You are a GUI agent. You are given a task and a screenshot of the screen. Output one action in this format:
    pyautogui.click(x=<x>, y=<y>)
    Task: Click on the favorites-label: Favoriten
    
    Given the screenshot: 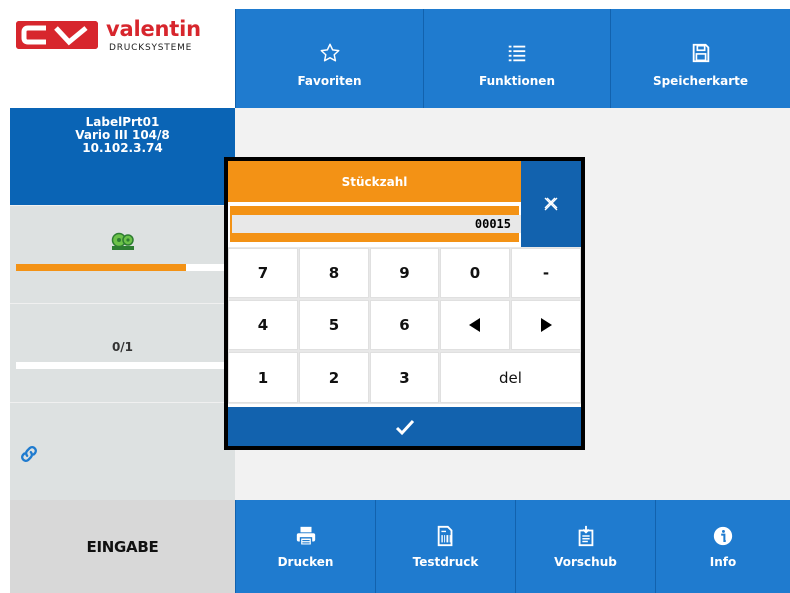 What is the action you would take?
    pyautogui.click(x=329, y=80)
    